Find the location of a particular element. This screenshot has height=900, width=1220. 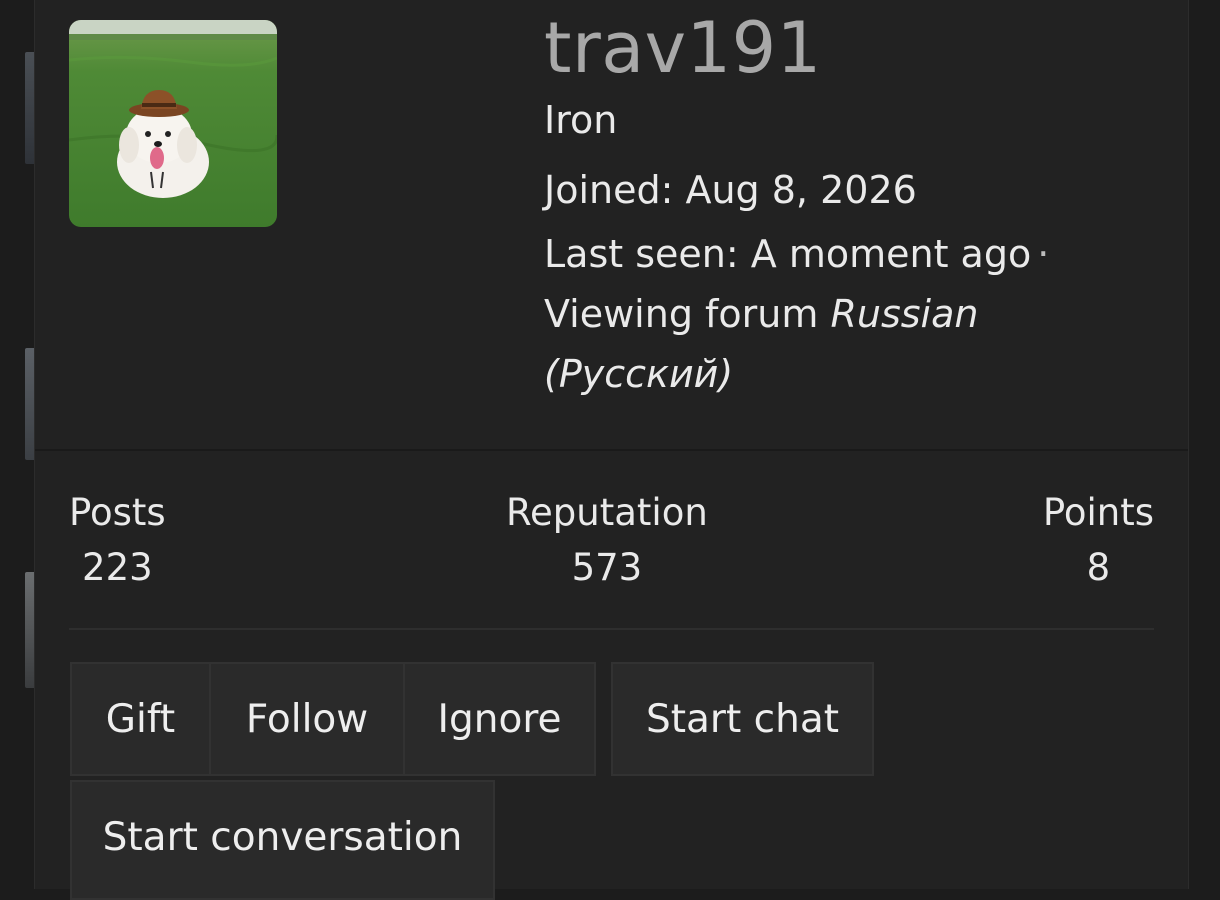

stat-value: 223 is located at coordinates (117, 567).